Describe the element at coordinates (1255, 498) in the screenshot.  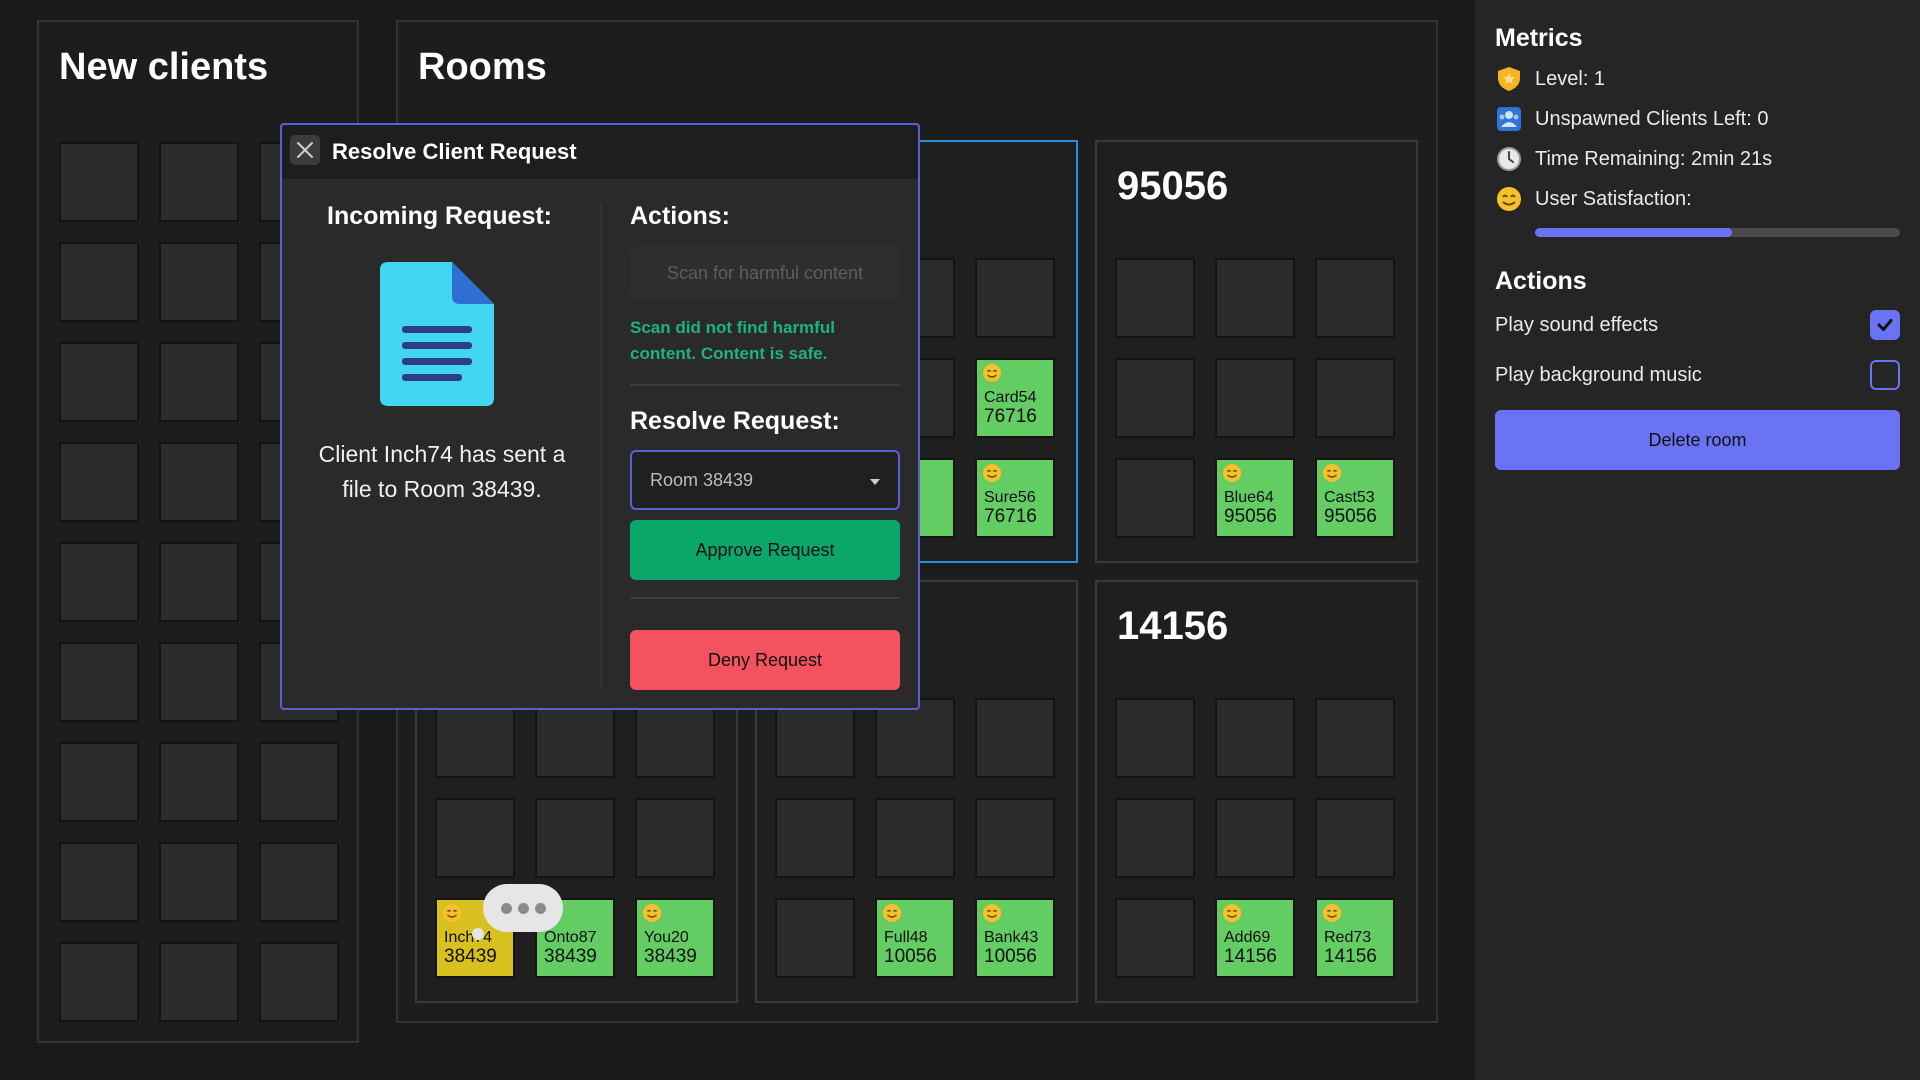
I see `client-tile-blue64: Blue64 95056` at that location.